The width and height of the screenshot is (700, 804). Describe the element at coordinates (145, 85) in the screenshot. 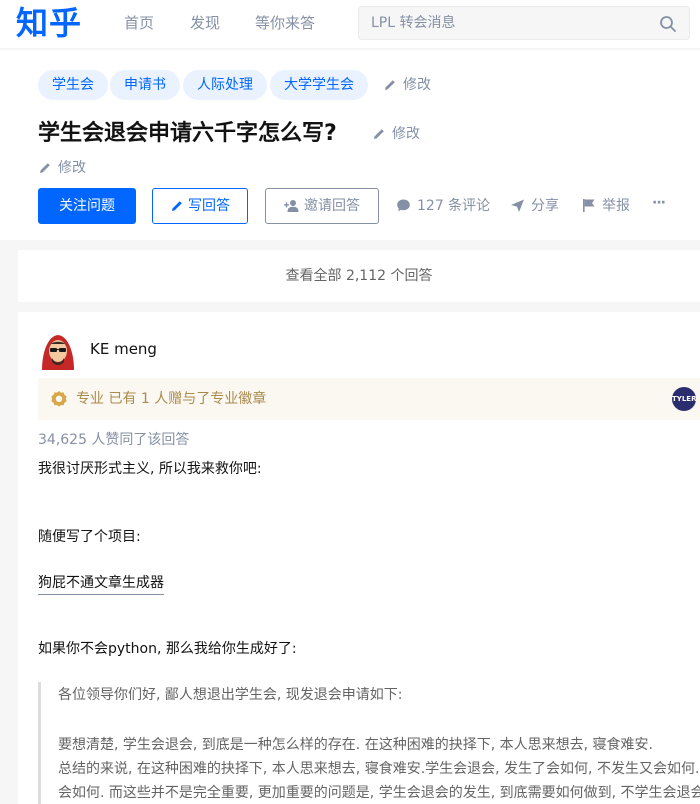

I see `topic-tag-application: 申请书` at that location.